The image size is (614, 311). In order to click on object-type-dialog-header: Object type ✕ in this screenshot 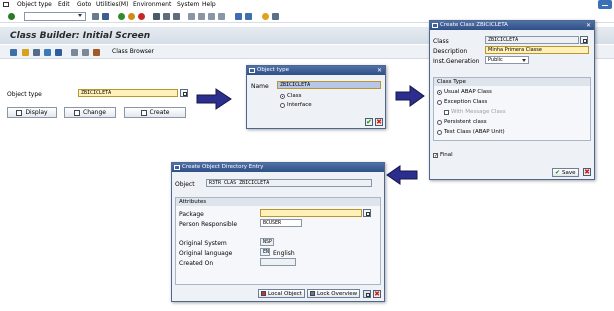, I will do `click(316, 70)`.